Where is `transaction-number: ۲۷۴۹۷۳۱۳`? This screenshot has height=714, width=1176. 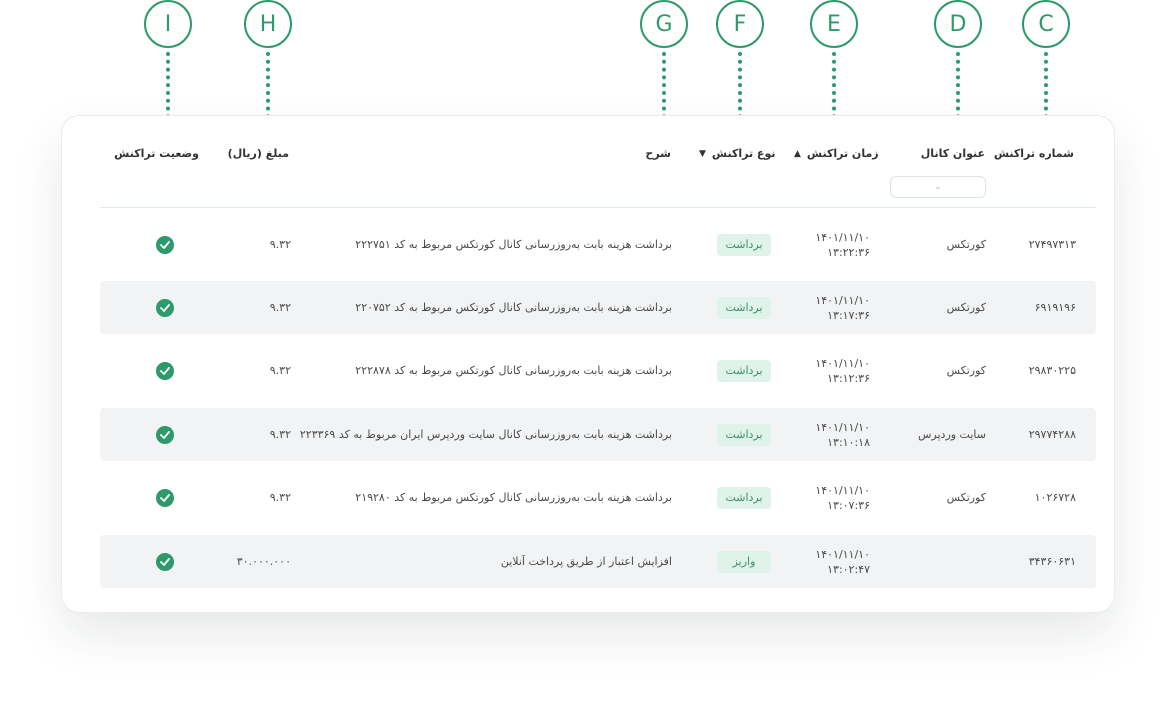 transaction-number: ۲۷۴۹۷۳۱۳ is located at coordinates (1052, 244).